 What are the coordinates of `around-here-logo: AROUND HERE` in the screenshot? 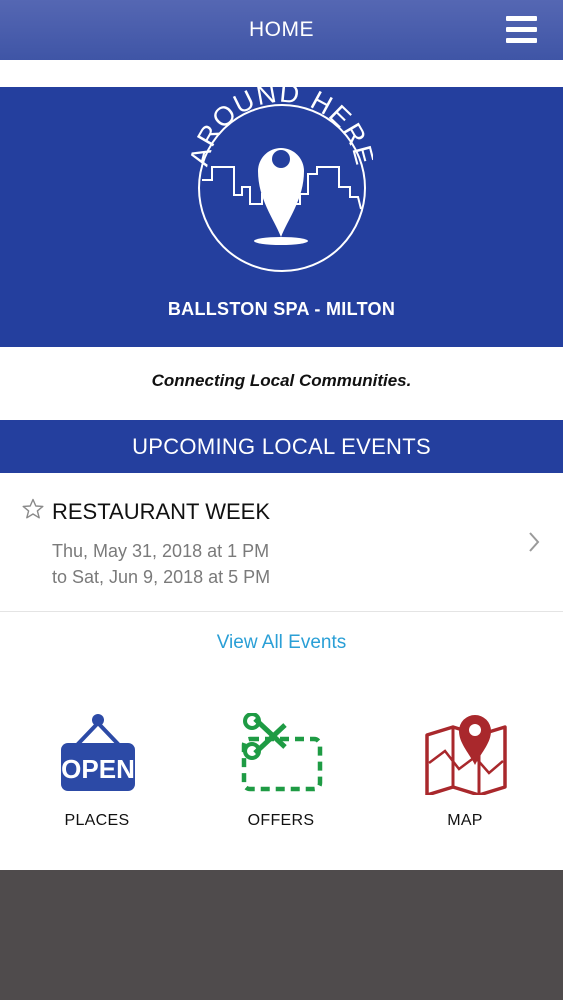 It's located at (281, 179).